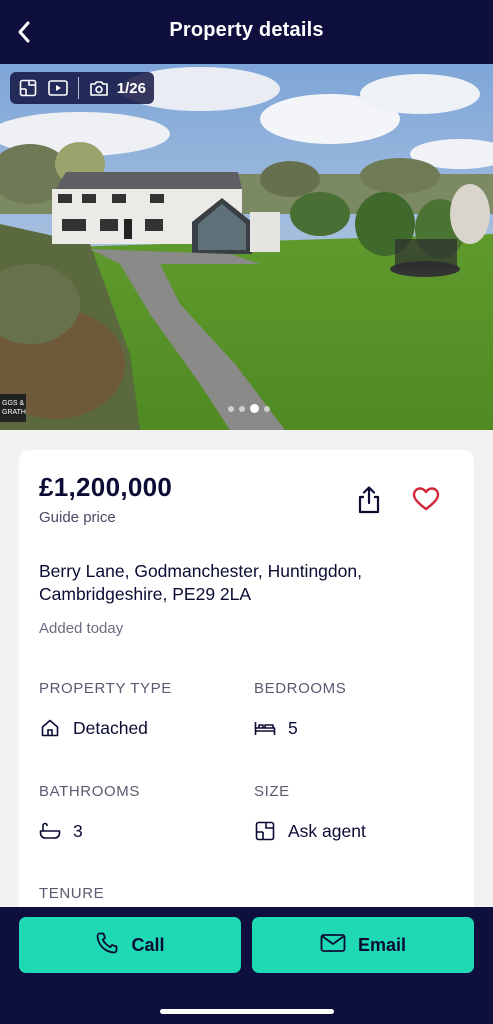 The width and height of the screenshot is (493, 1024). Describe the element at coordinates (333, 945) in the screenshot. I see `envelope-icon` at that location.